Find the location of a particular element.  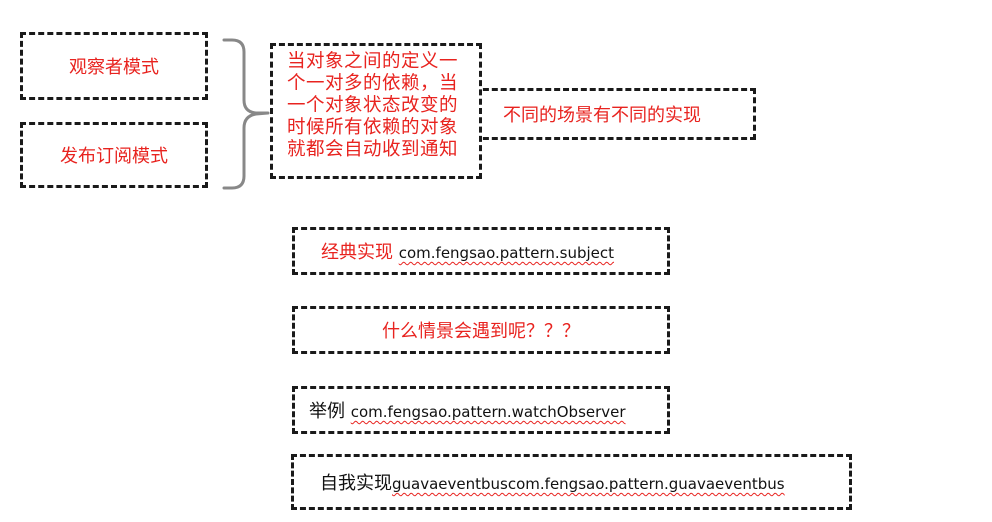

self-impl-label: 自我实现 is located at coordinates (356, 483).